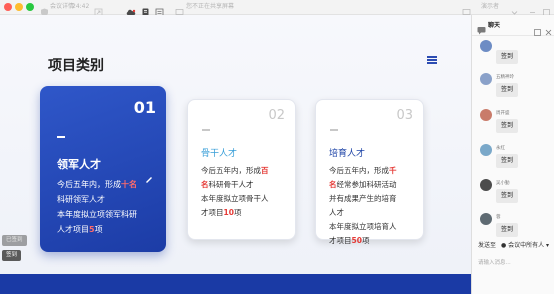 The width and height of the screenshot is (554, 294). Describe the element at coordinates (548, 30) in the screenshot. I see `close-icon` at that location.